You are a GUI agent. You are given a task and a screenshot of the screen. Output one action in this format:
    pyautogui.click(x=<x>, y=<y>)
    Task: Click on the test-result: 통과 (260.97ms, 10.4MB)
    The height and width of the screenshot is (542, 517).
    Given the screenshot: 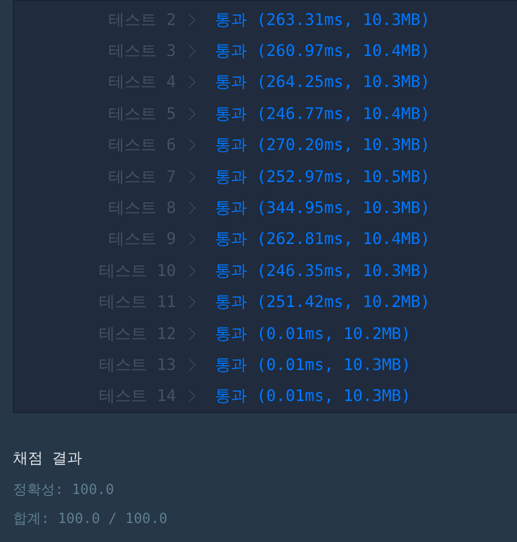 What is the action you would take?
    pyautogui.click(x=322, y=51)
    